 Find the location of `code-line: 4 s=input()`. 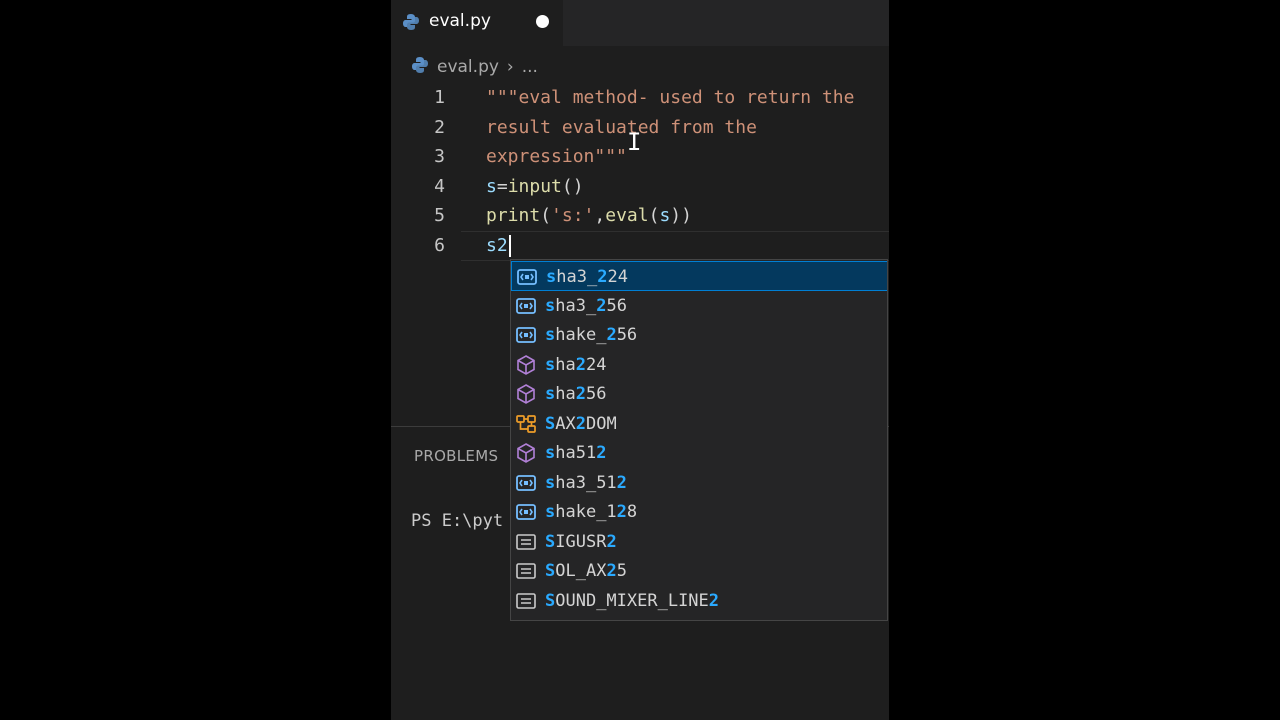

code-line: 4 s=input() is located at coordinates (640, 187).